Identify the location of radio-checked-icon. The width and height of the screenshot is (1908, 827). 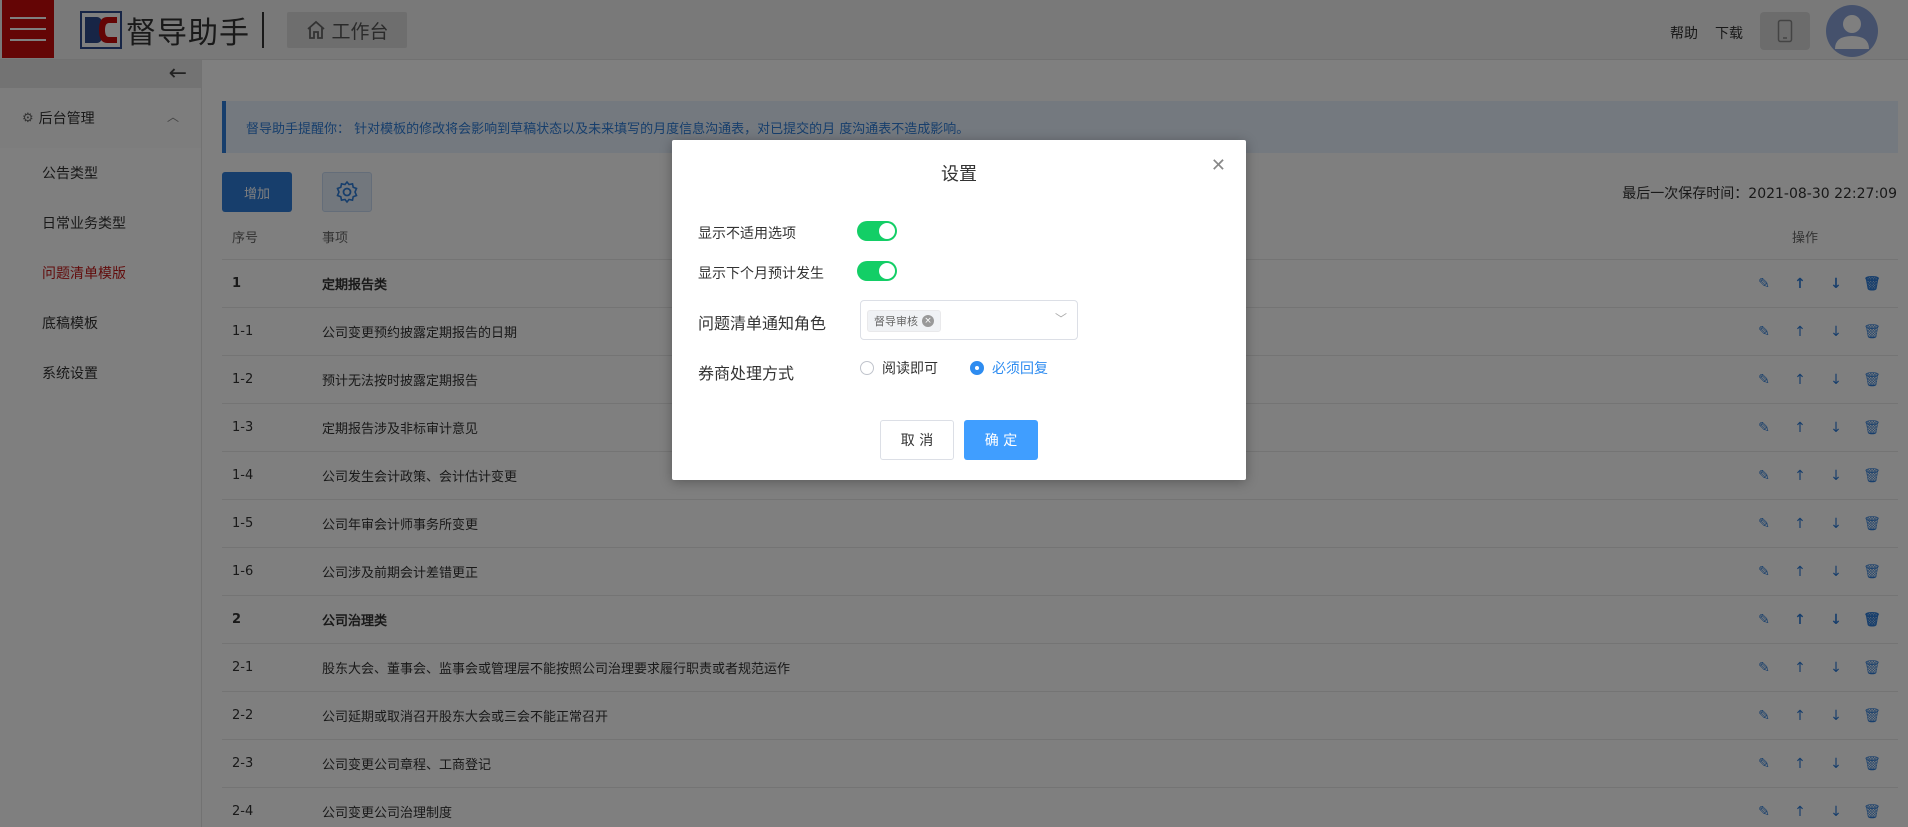
(977, 368).